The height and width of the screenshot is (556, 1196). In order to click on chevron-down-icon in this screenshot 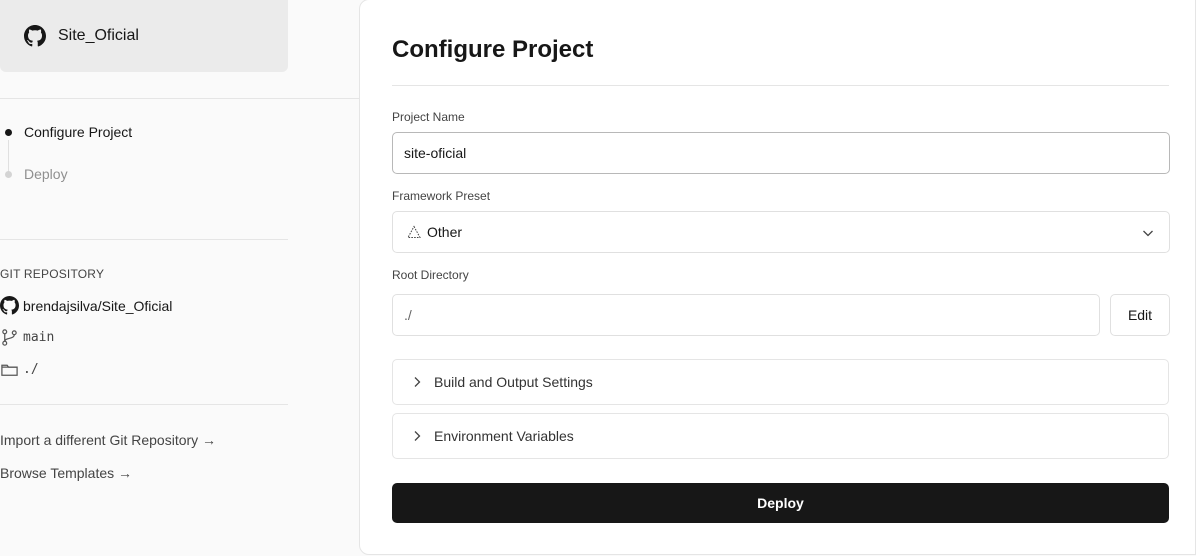, I will do `click(1148, 233)`.